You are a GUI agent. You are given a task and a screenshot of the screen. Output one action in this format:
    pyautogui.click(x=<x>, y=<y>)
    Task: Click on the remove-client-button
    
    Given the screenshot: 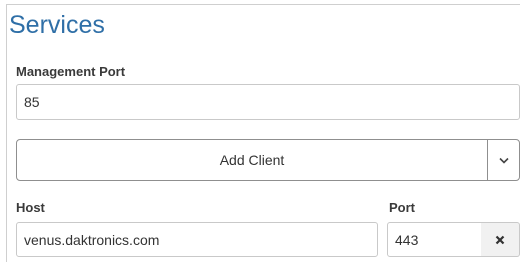 What is the action you would take?
    pyautogui.click(x=500, y=239)
    